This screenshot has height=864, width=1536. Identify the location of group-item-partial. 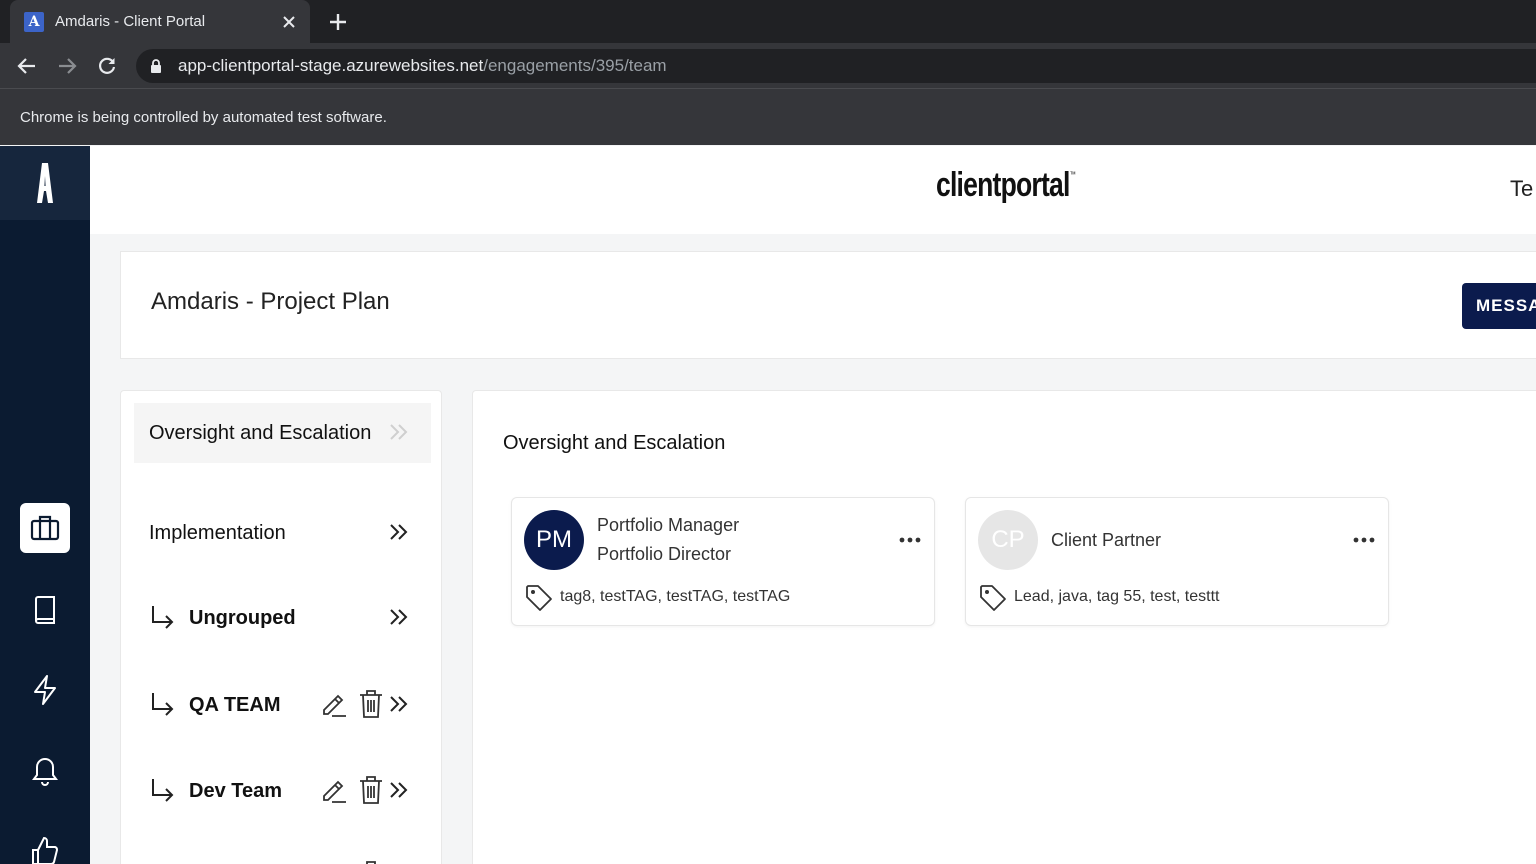
(282, 855).